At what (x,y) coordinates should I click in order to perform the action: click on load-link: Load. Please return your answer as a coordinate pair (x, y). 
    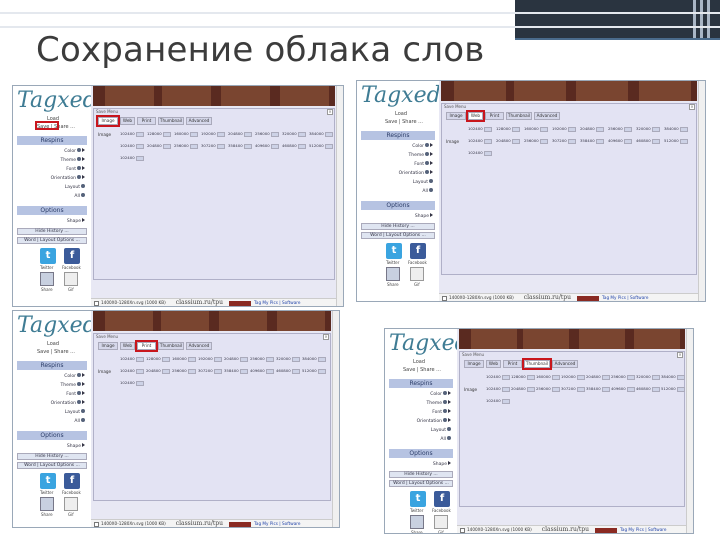
    Looking at the image, I should click on (401, 114).